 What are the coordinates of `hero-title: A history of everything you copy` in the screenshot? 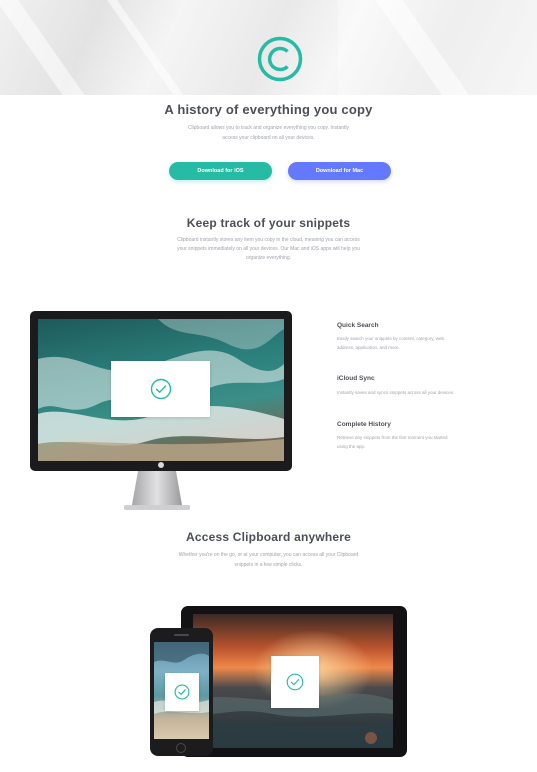 It's located at (268, 109).